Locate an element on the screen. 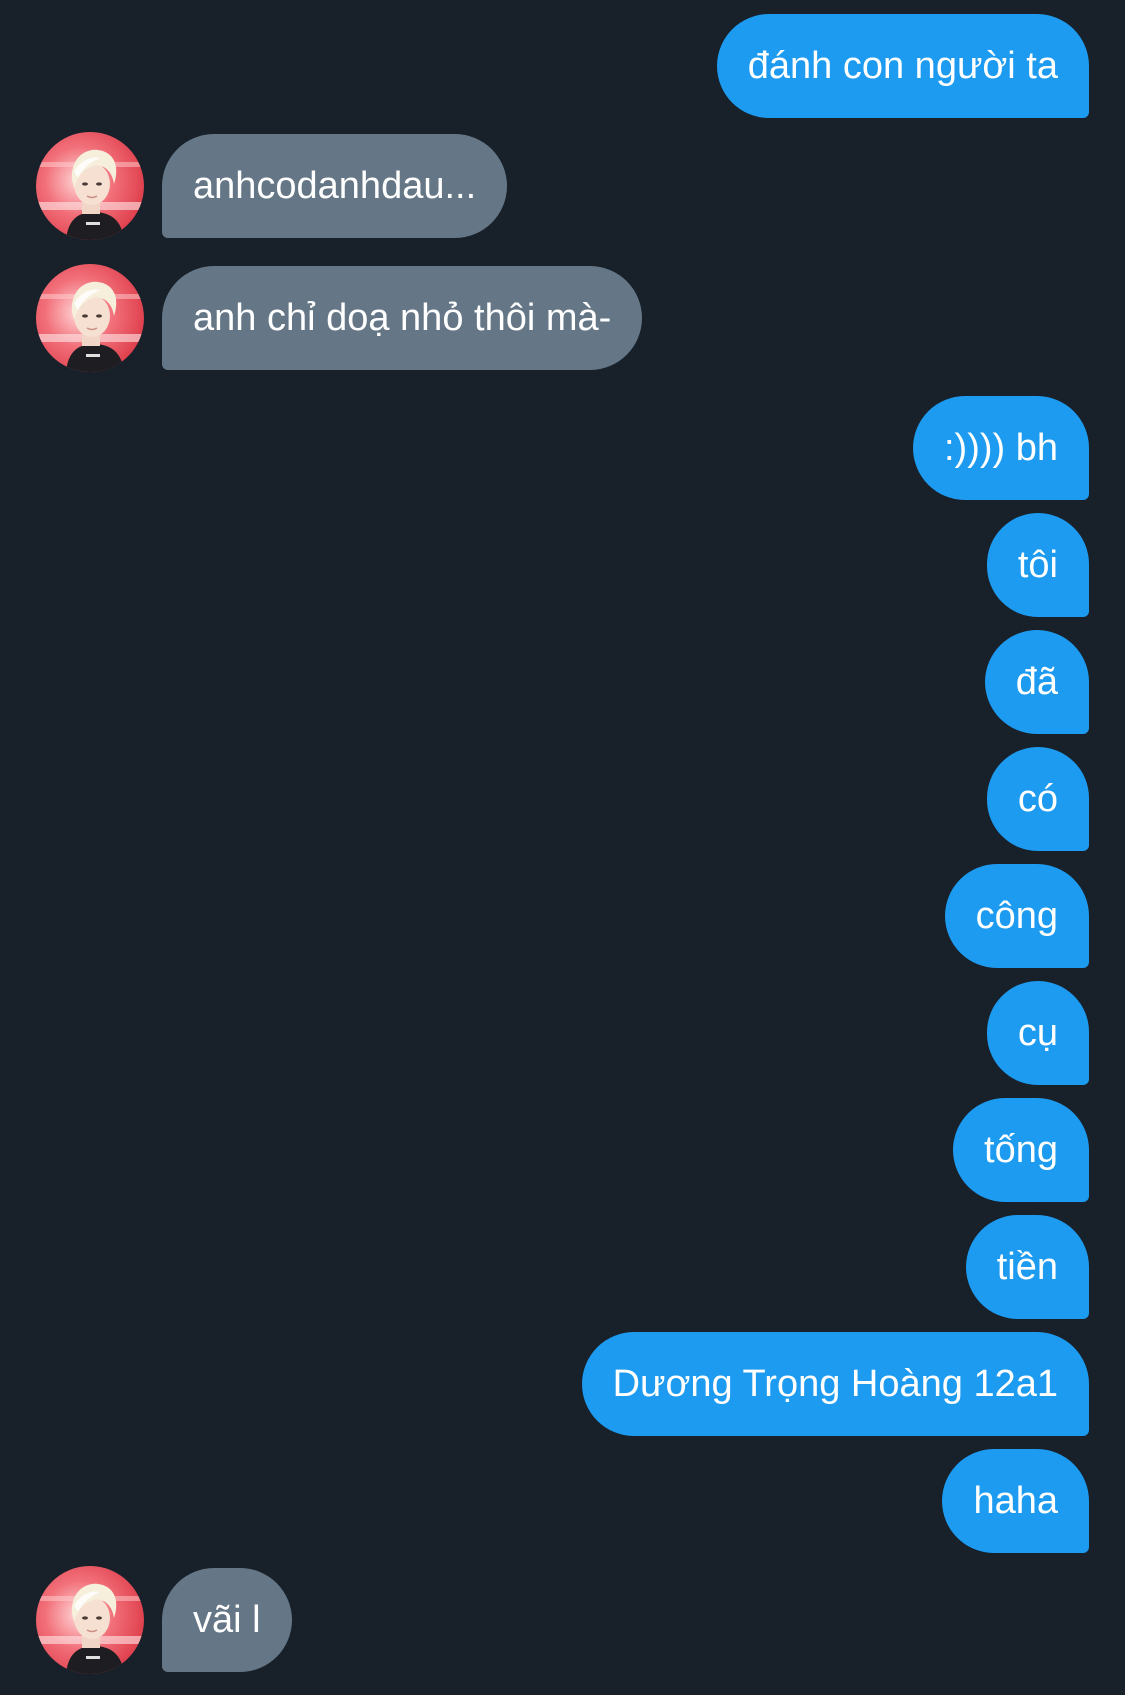 Image resolution: width=1125 pixels, height=1695 pixels. outgoing-message: đã is located at coordinates (1036, 682).